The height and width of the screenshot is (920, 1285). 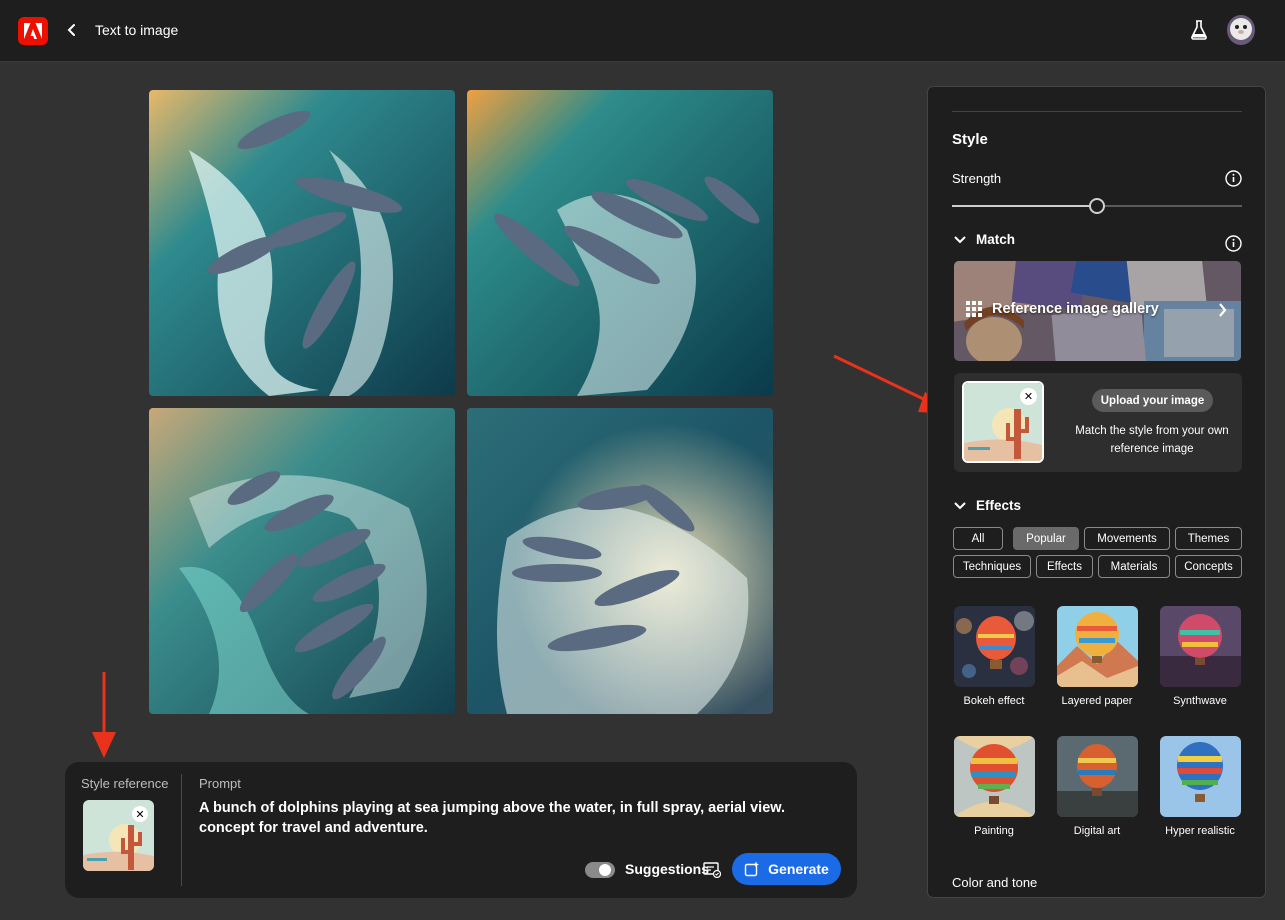 What do you see at coordinates (33, 31) in the screenshot?
I see `adobe-logo-icon` at bounding box center [33, 31].